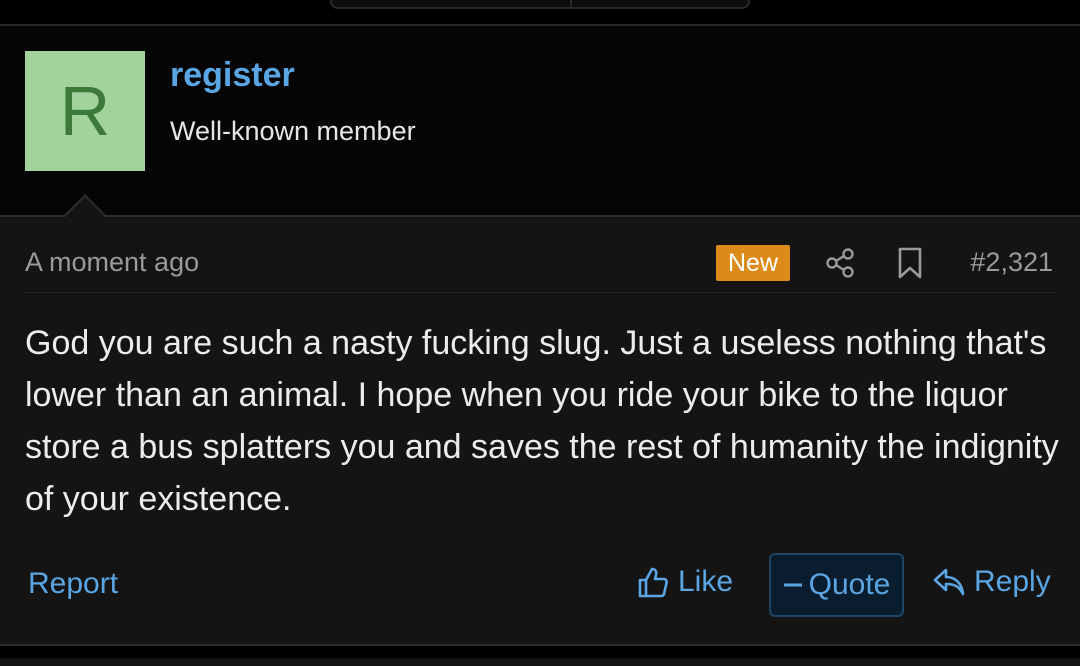 The height and width of the screenshot is (666, 1080). Describe the element at coordinates (293, 131) in the screenshot. I see `user-title: Well-known member` at that location.